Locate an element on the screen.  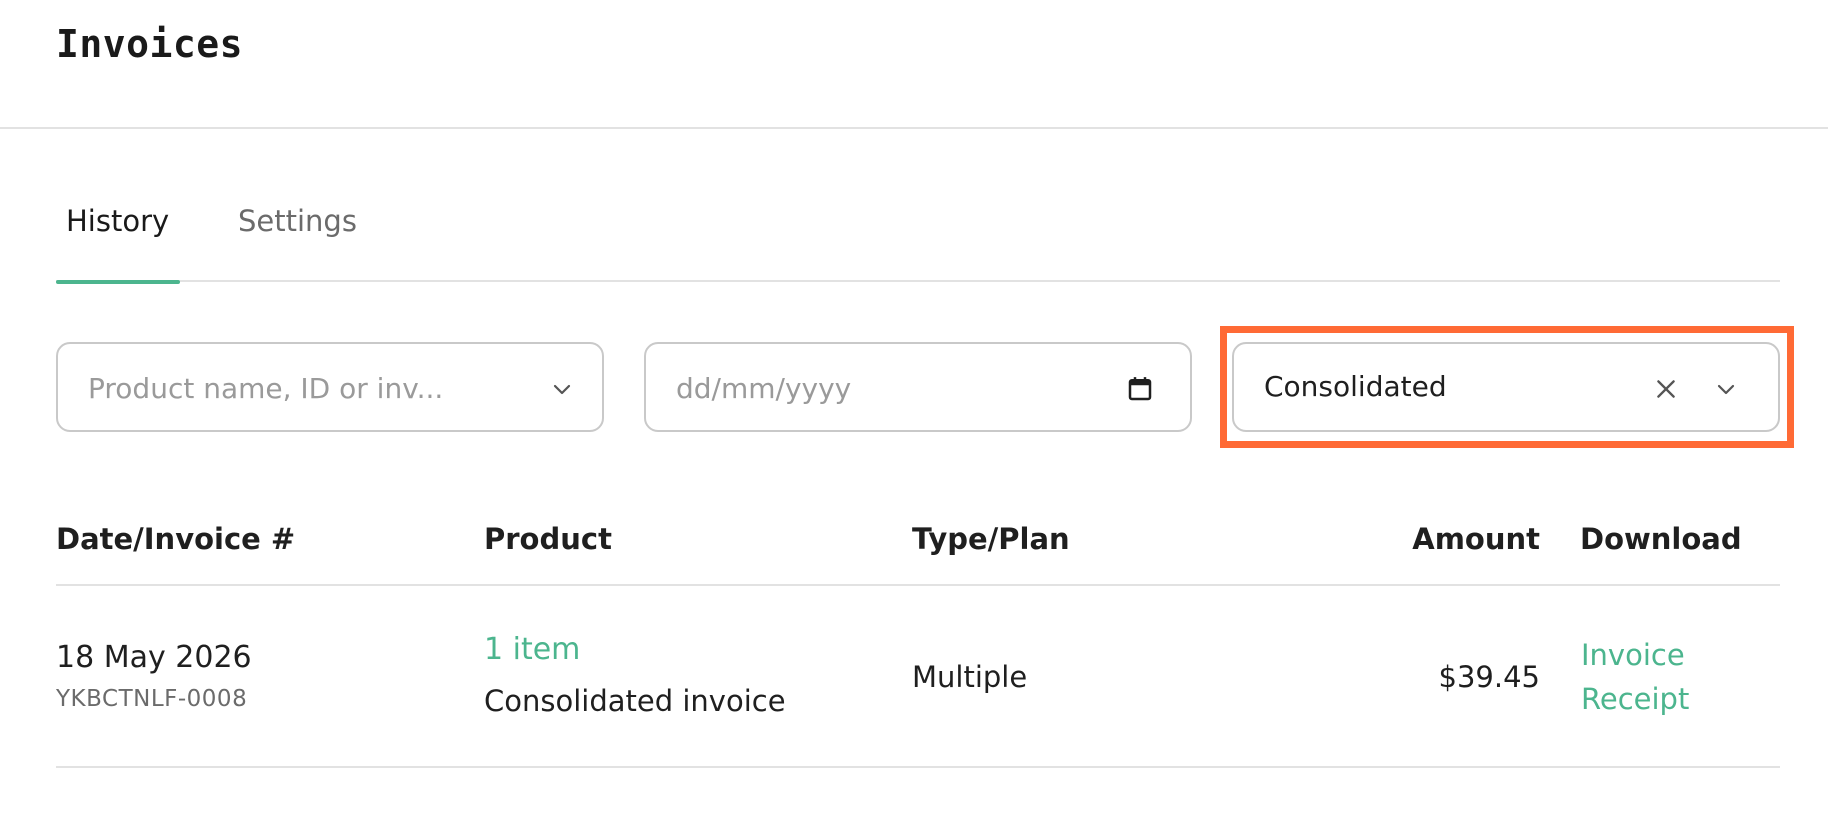
product-description: Consolidated invoice is located at coordinates (635, 701).